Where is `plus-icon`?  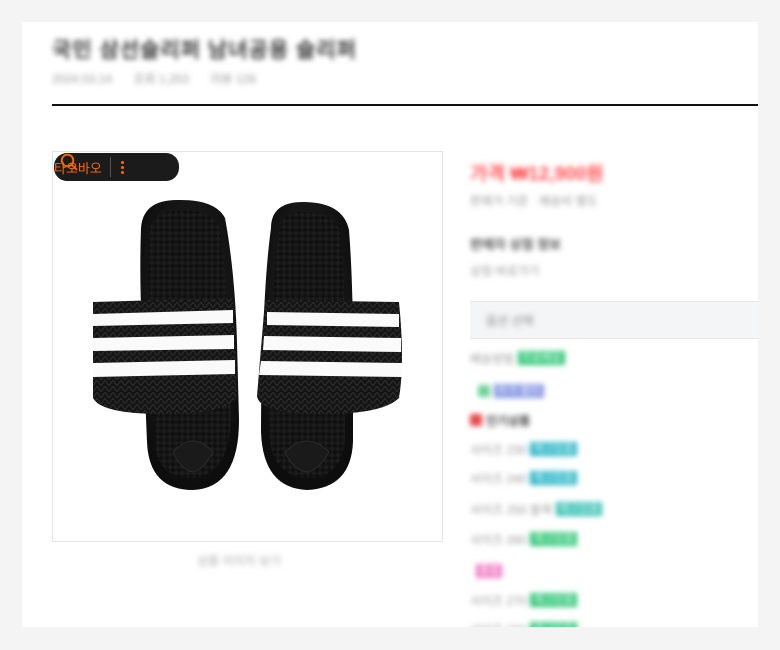
plus-icon is located at coordinates (484, 391).